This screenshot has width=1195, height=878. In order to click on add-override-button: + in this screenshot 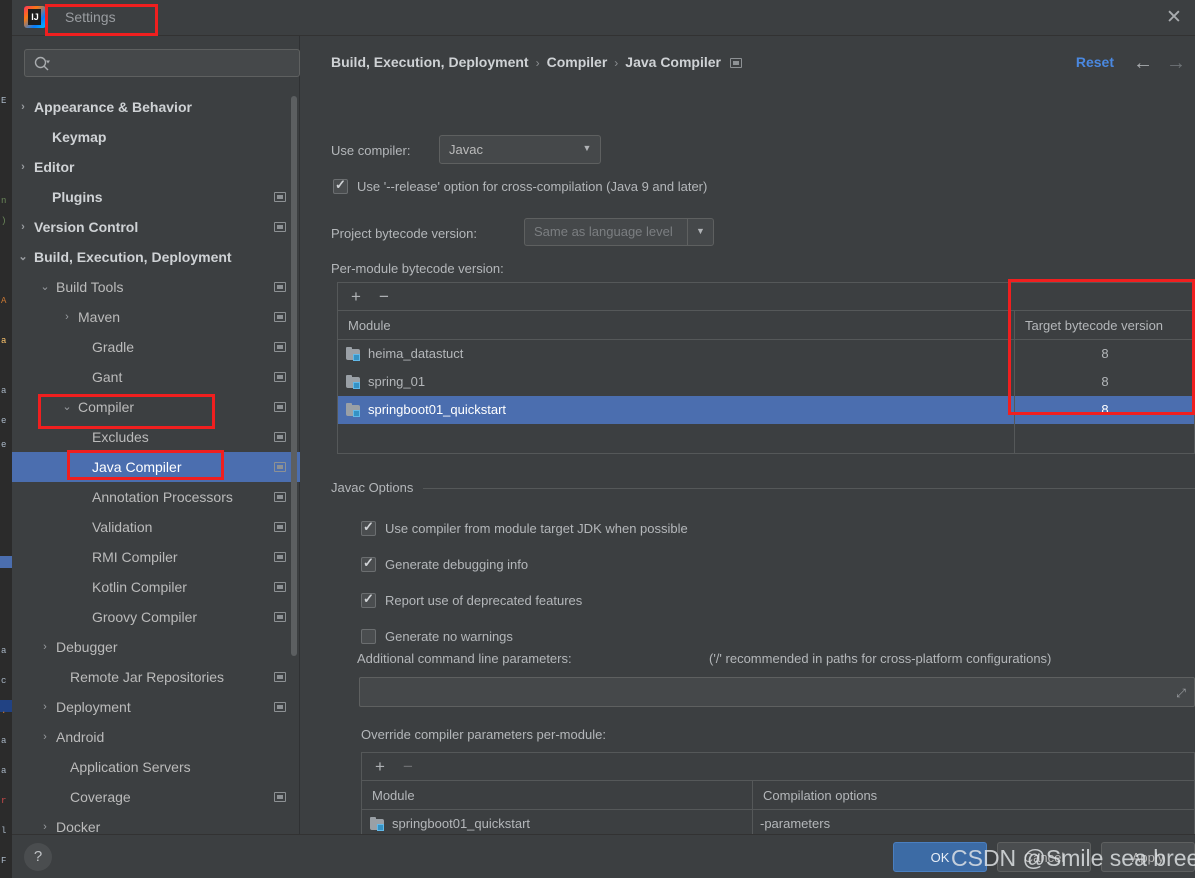, I will do `click(380, 767)`.